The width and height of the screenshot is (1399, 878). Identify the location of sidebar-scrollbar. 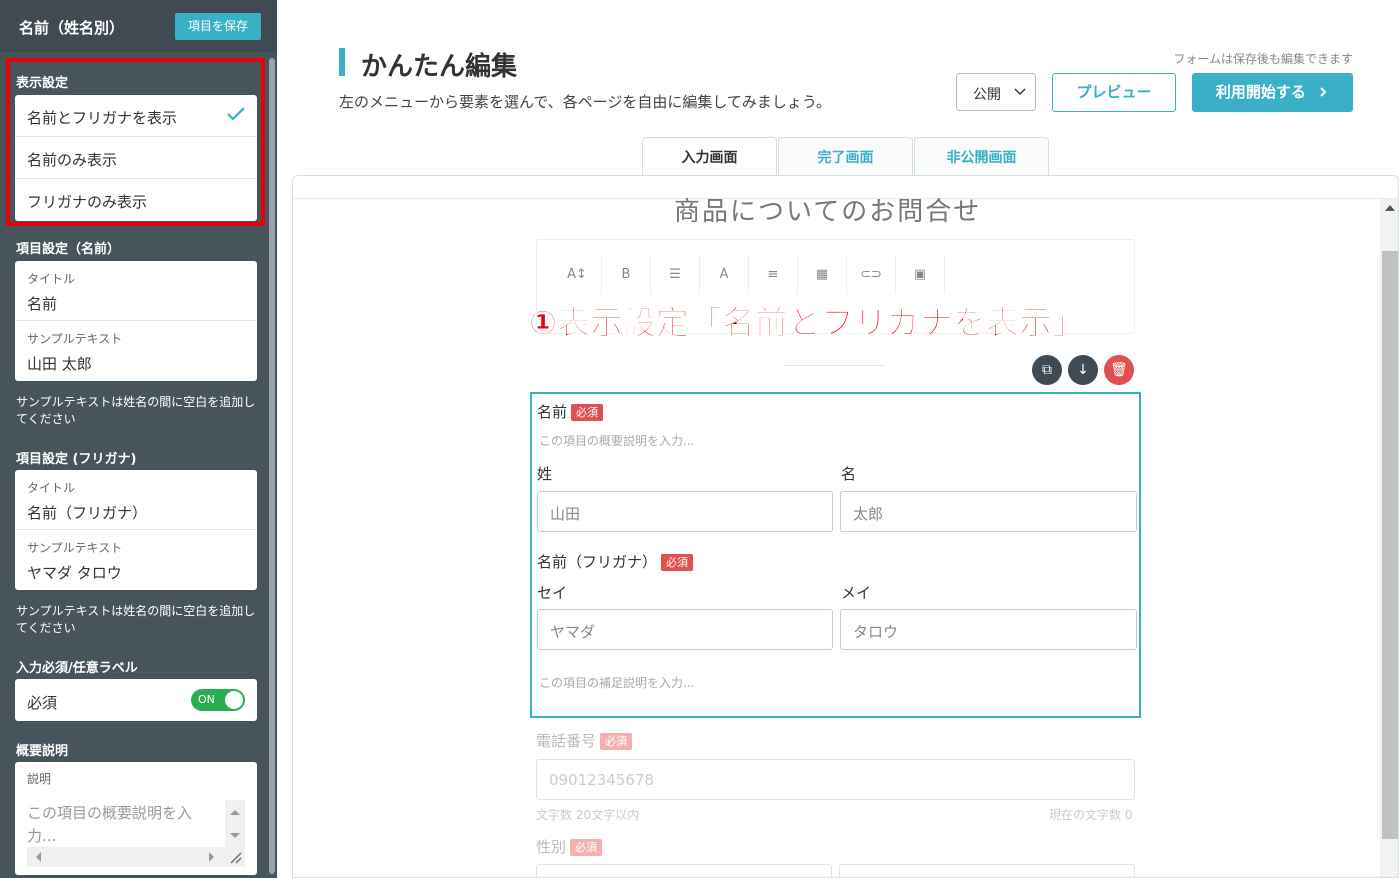
(272, 466).